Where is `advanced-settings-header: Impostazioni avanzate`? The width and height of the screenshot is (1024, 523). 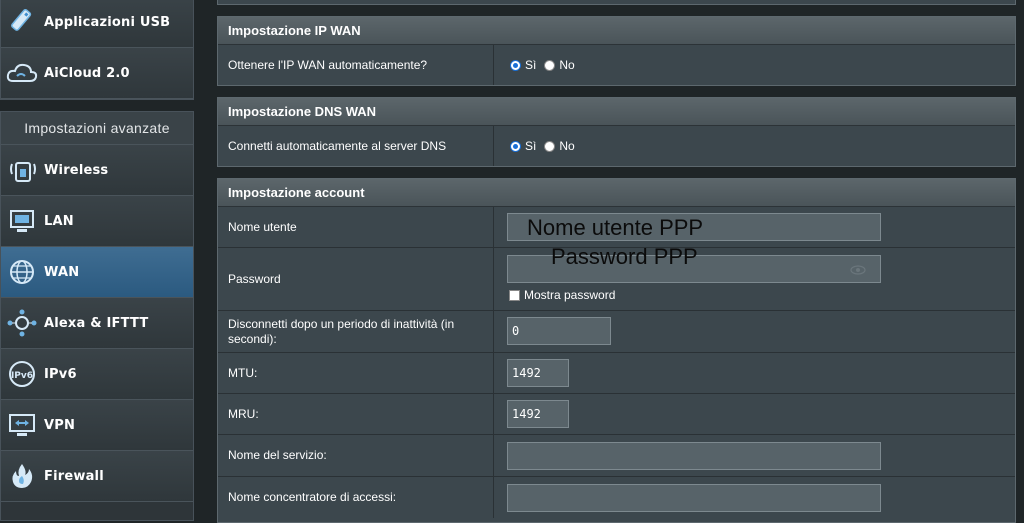
advanced-settings-header: Impostazioni avanzate is located at coordinates (97, 128).